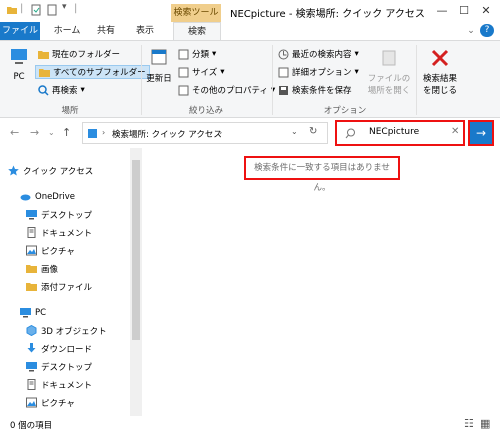  I want to click on picture-icon, so click(31, 250).